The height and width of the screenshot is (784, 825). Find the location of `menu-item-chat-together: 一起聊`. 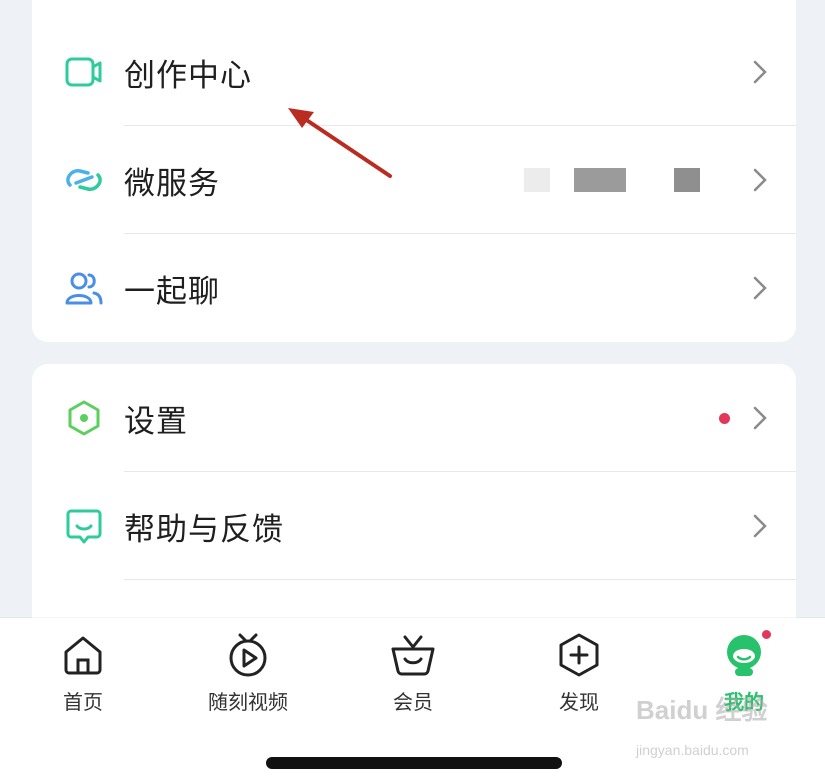

menu-item-chat-together: 一起聊 is located at coordinates (414, 288).